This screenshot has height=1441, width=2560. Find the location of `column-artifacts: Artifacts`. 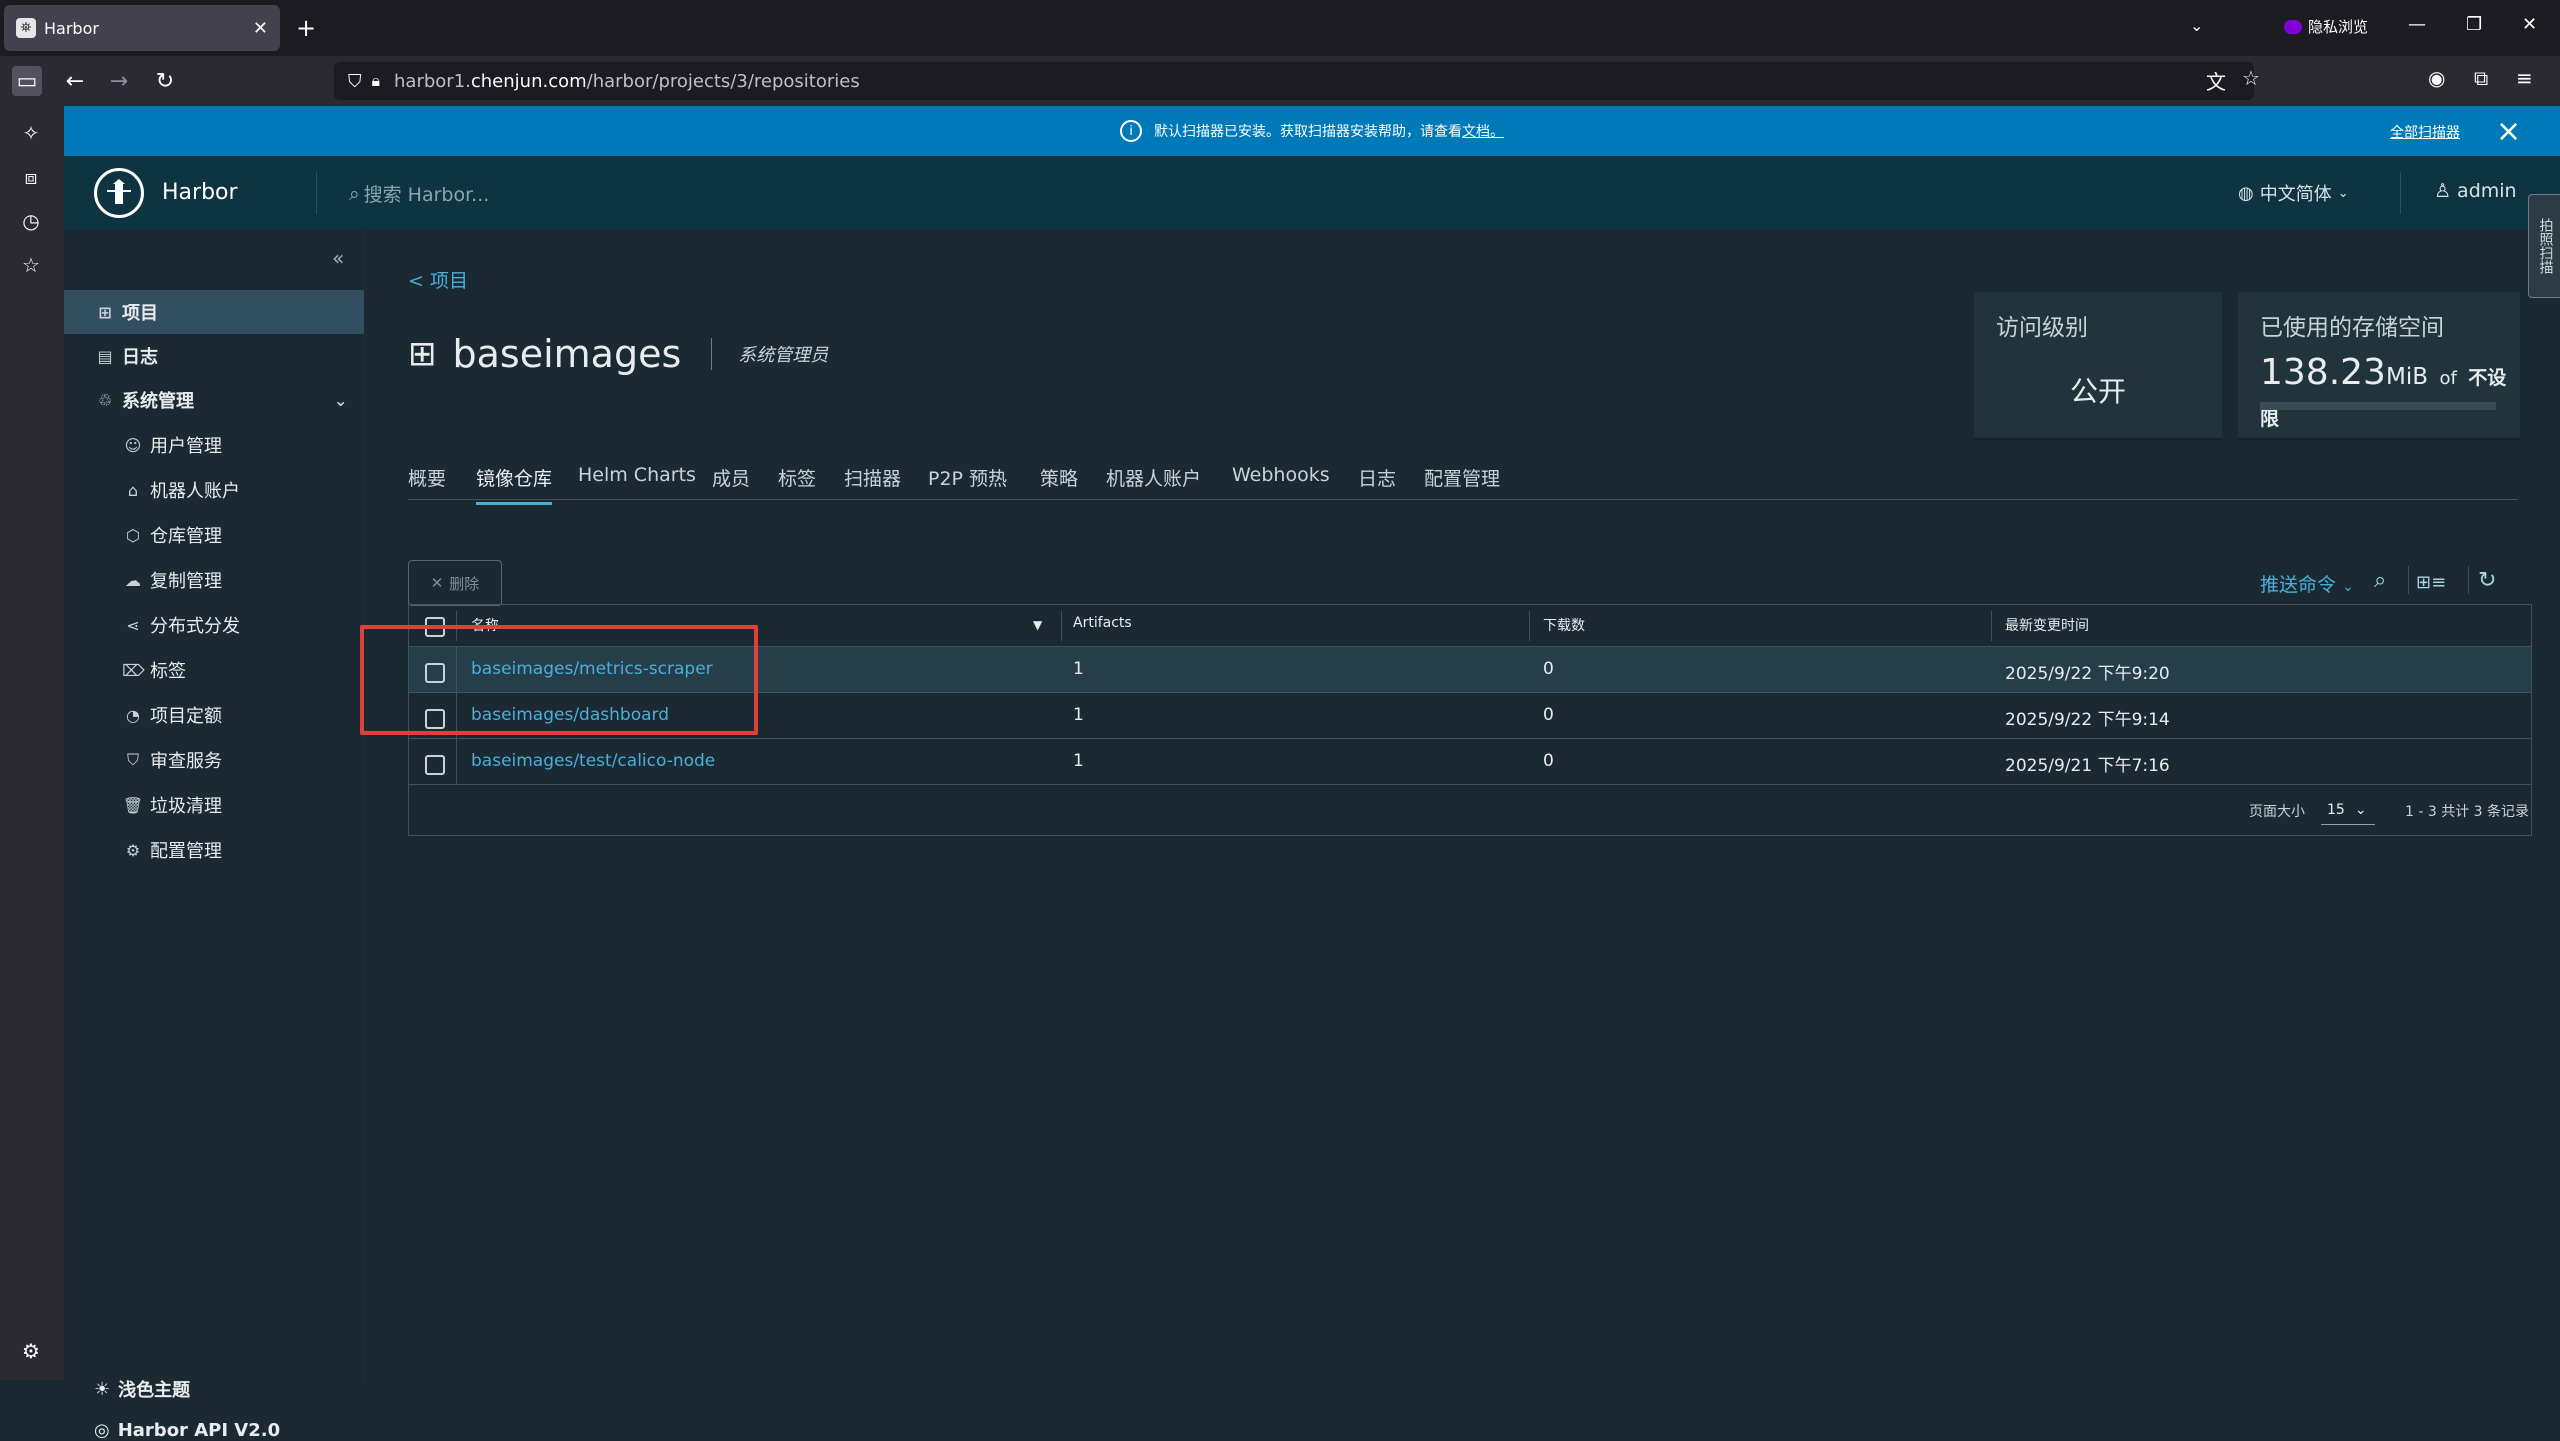

column-artifacts: Artifacts is located at coordinates (1102, 623).